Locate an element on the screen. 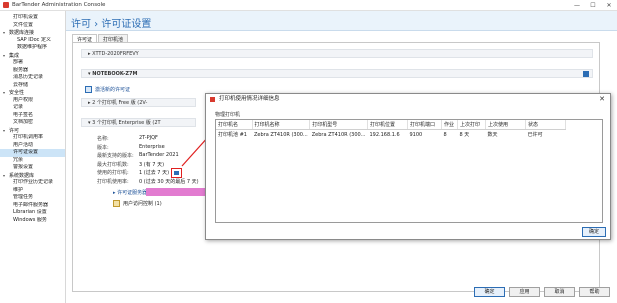 The width and height of the screenshot is (617, 303). column-header: 作业 is located at coordinates (449, 125).